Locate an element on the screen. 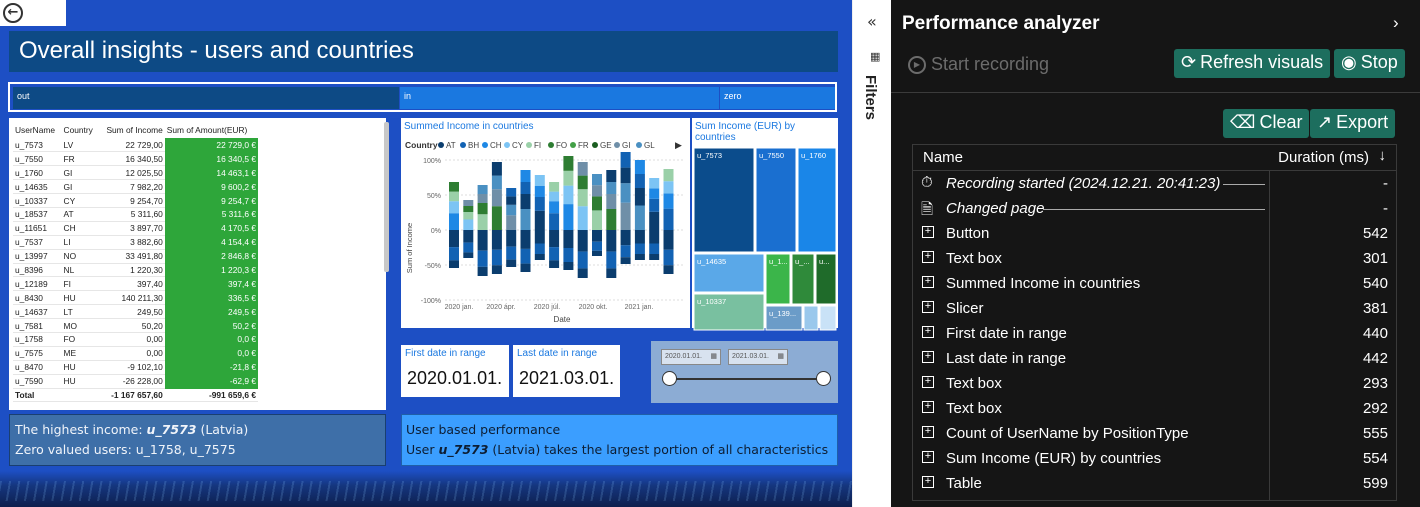  column-header: UserName is located at coordinates (37, 130).